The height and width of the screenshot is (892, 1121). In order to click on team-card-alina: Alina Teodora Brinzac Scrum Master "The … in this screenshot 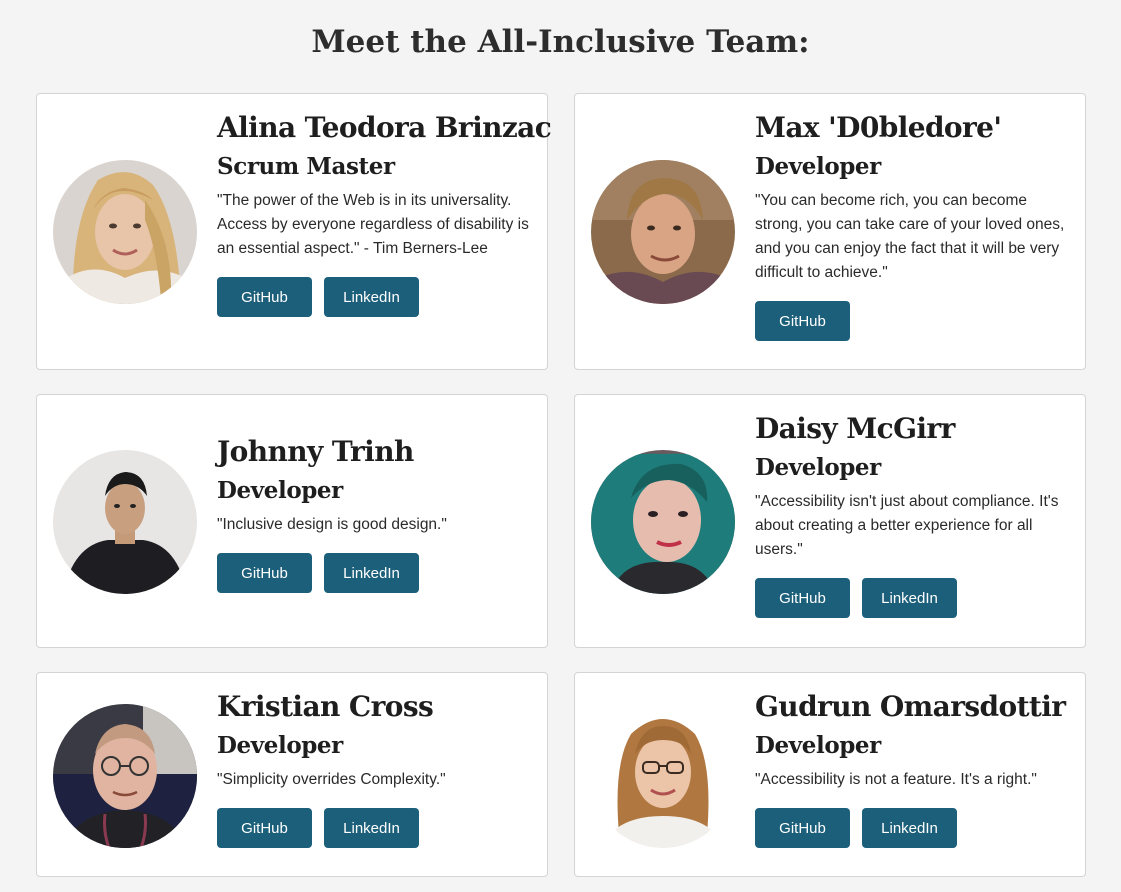, I will do `click(294, 231)`.